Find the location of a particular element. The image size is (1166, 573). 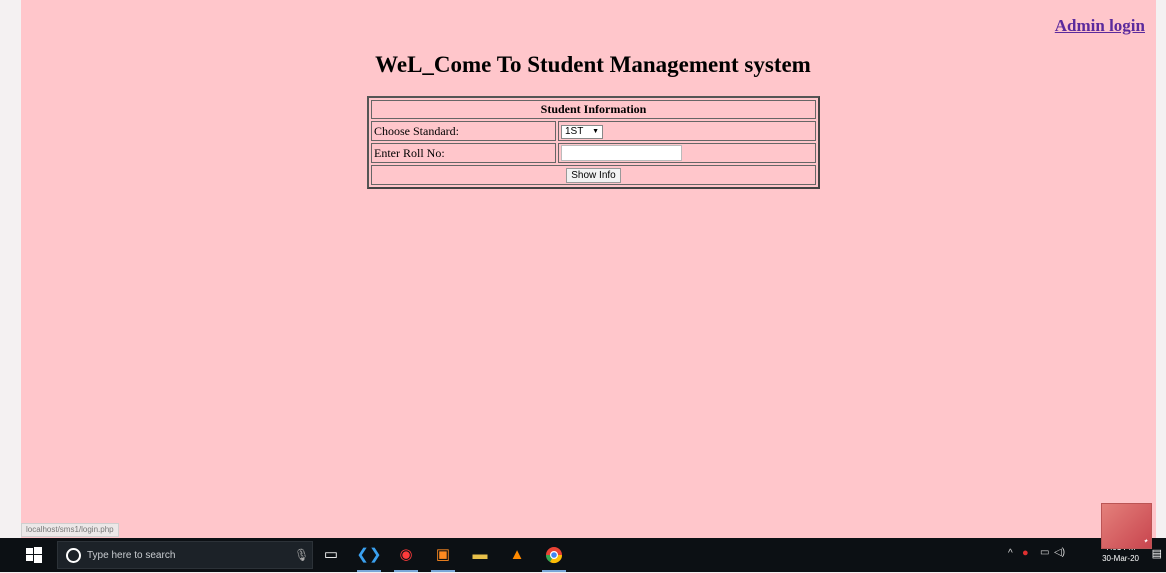

table-header-row: Student Information is located at coordinates (593, 109).